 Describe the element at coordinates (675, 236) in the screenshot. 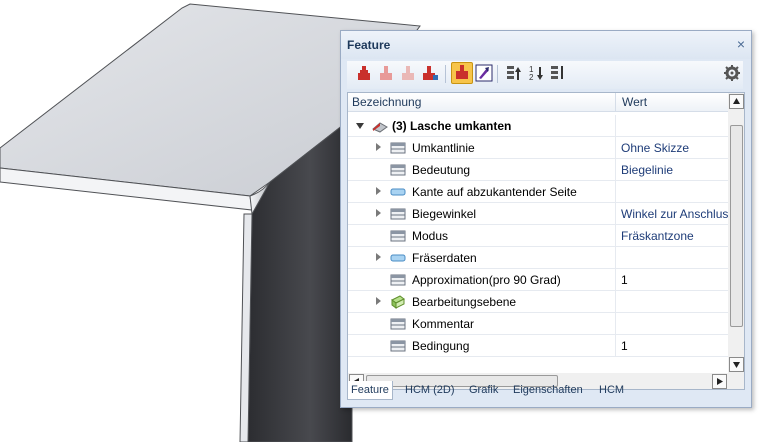

I see `row-value: Fräskantzone` at that location.